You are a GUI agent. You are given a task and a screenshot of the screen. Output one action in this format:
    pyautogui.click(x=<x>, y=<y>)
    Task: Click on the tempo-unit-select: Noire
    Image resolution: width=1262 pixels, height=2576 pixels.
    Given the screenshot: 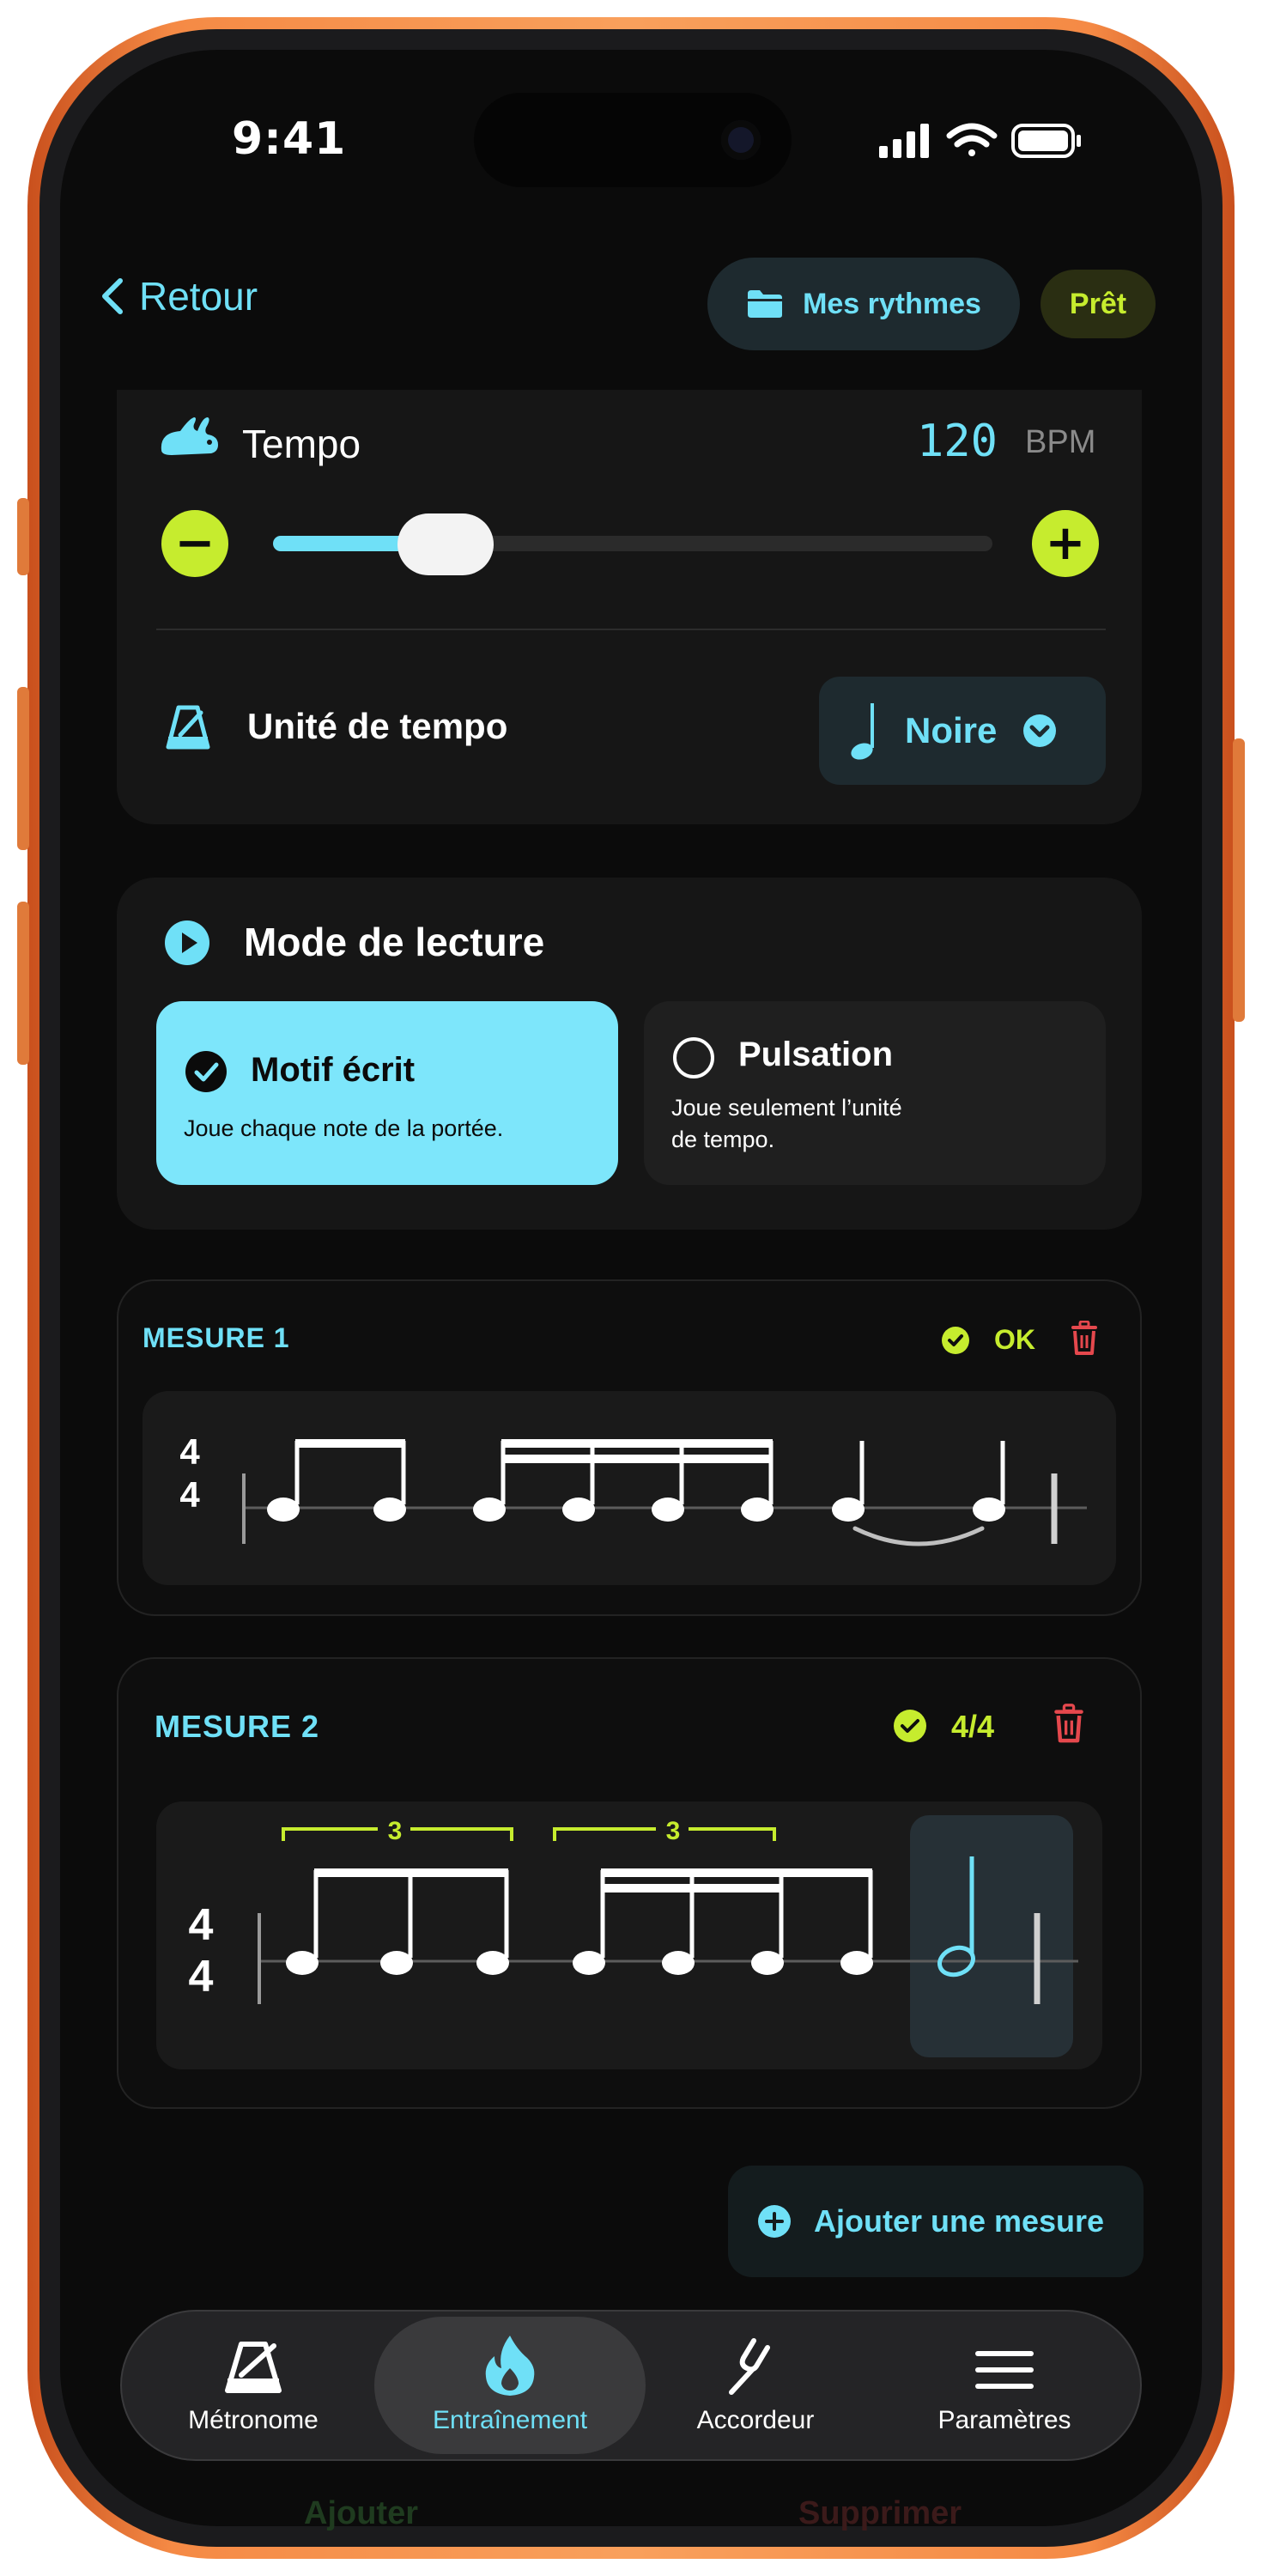 What is the action you would take?
    pyautogui.click(x=962, y=731)
    